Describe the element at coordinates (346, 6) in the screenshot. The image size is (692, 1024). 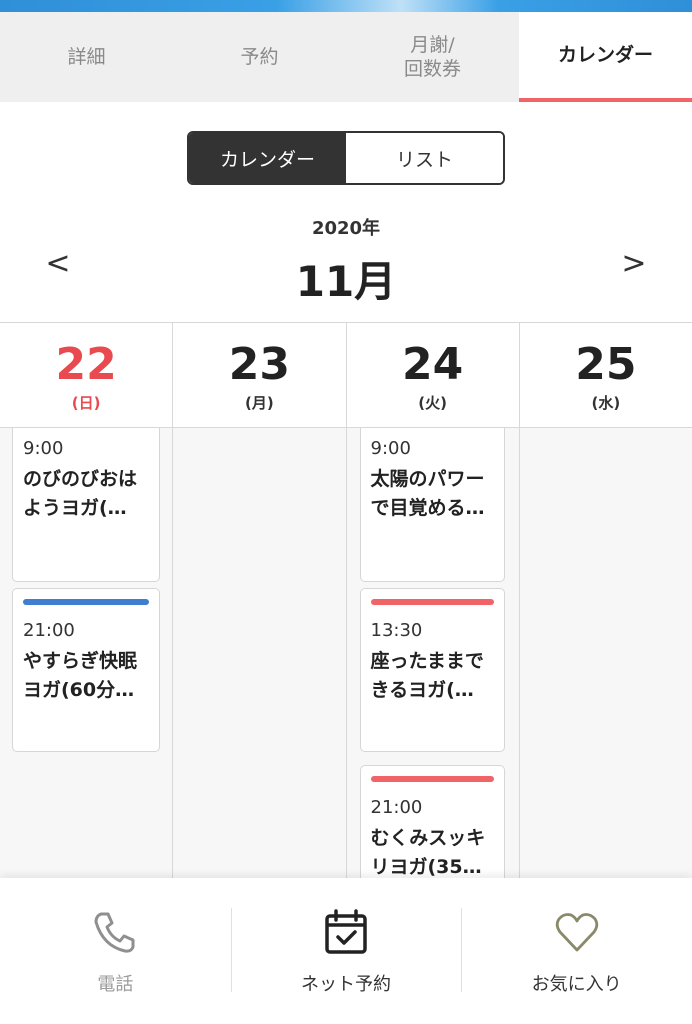
I see `header-image-strip` at that location.